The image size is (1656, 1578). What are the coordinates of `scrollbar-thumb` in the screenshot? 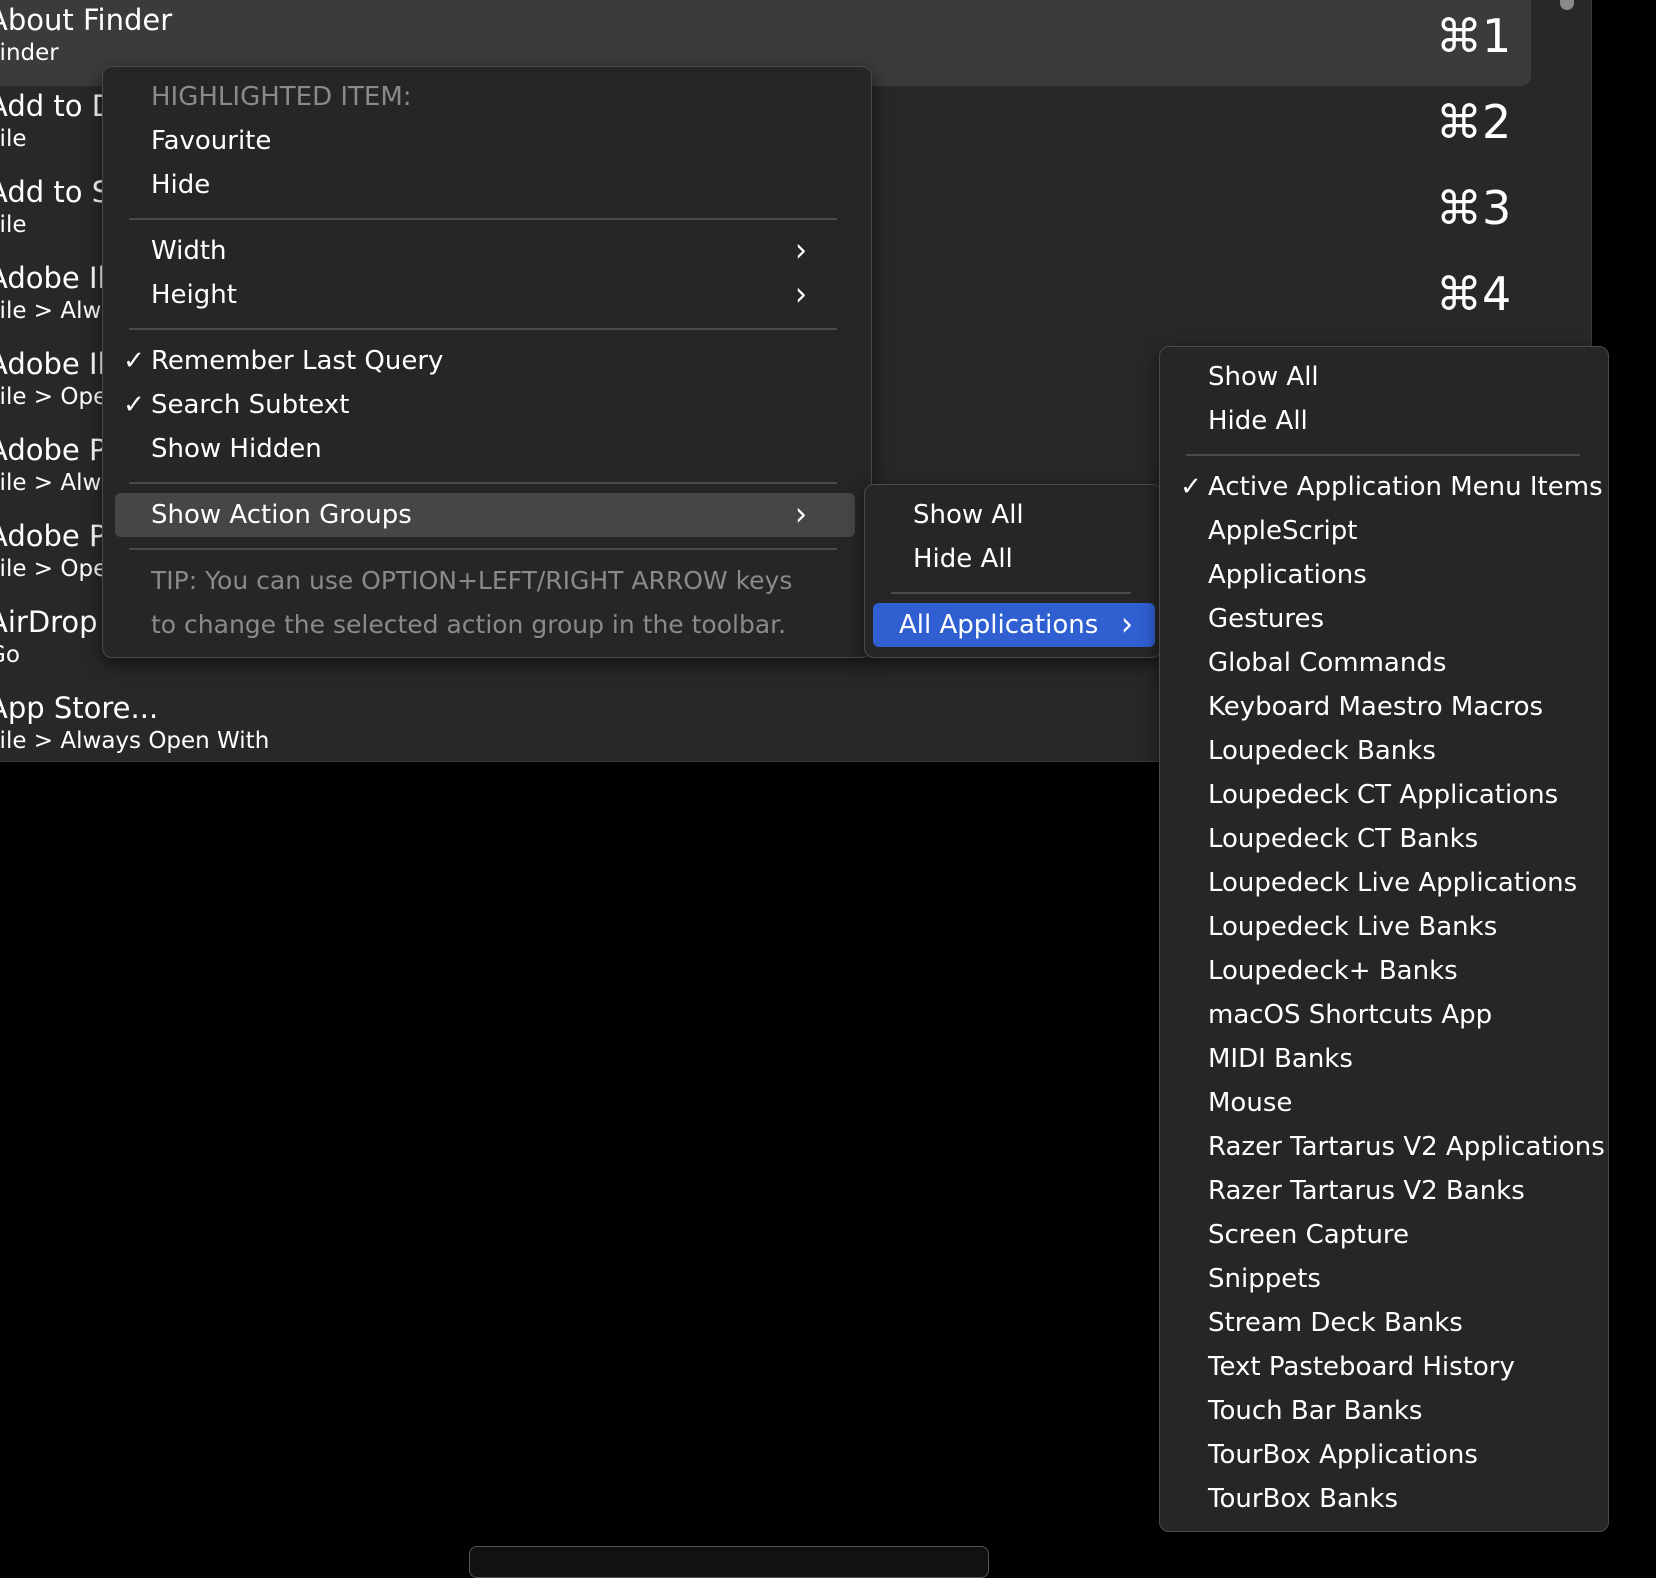 It's located at (1567, 5).